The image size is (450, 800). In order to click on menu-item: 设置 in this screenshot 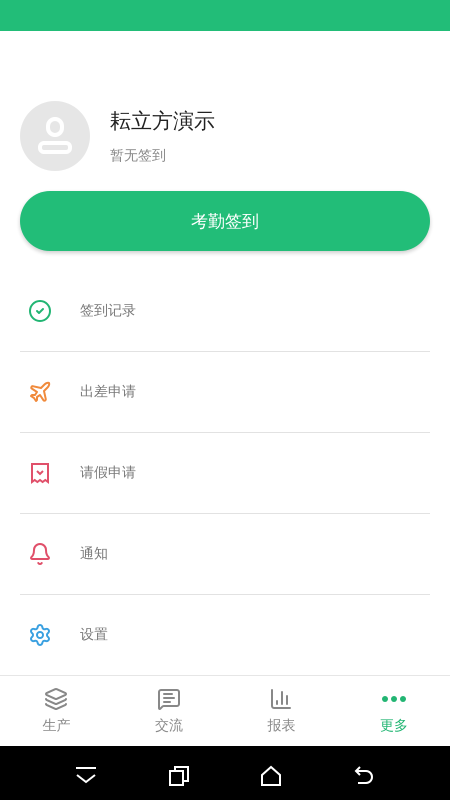, I will do `click(225, 635)`.